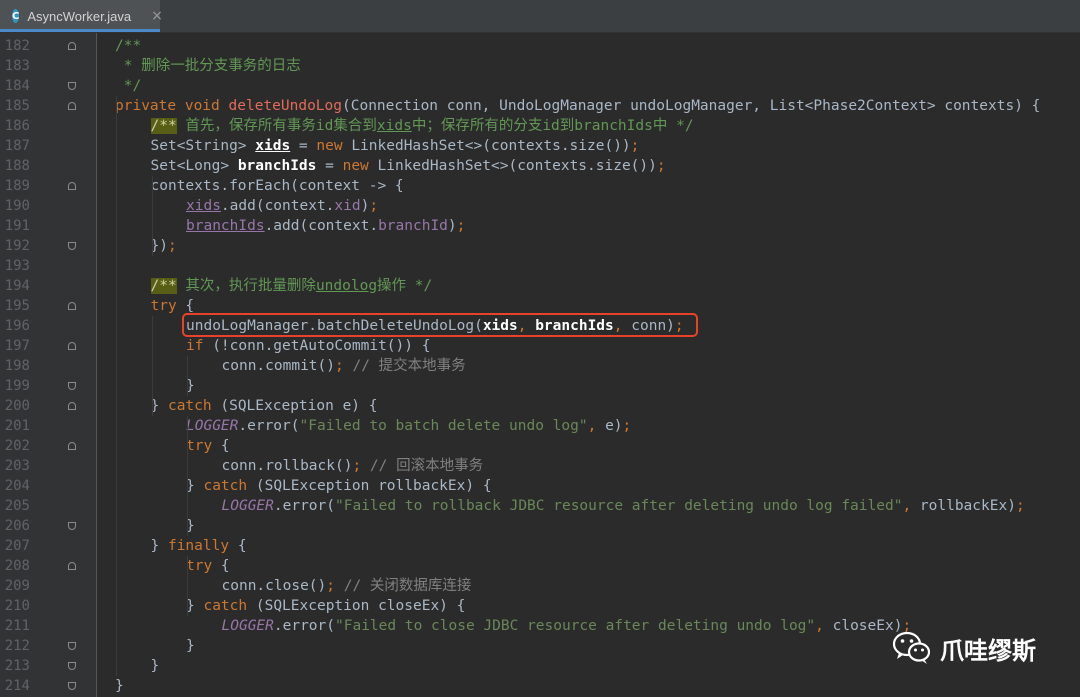  I want to click on line-number: 189, so click(17, 186).